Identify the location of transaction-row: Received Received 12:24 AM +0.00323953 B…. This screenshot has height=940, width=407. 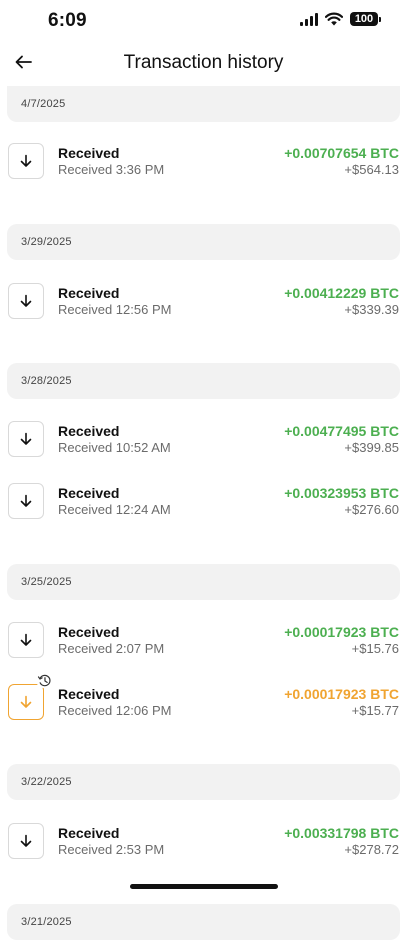
(203, 502).